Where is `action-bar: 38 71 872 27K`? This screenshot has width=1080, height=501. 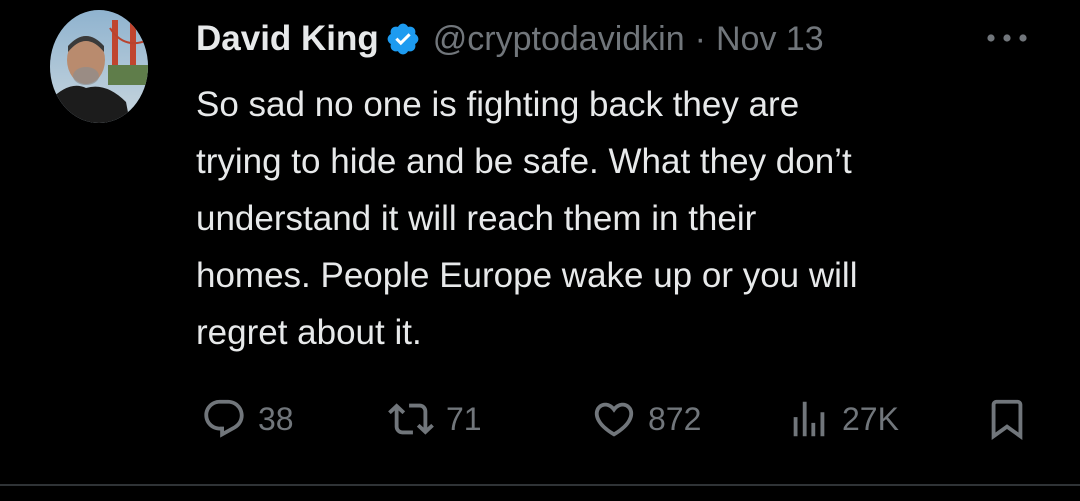
action-bar: 38 71 872 27K is located at coordinates (540, 419).